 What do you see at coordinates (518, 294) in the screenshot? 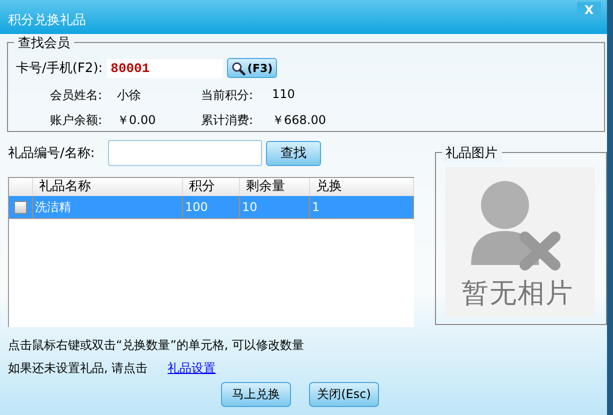
I see `no-photo-text: 暂无相片` at bounding box center [518, 294].